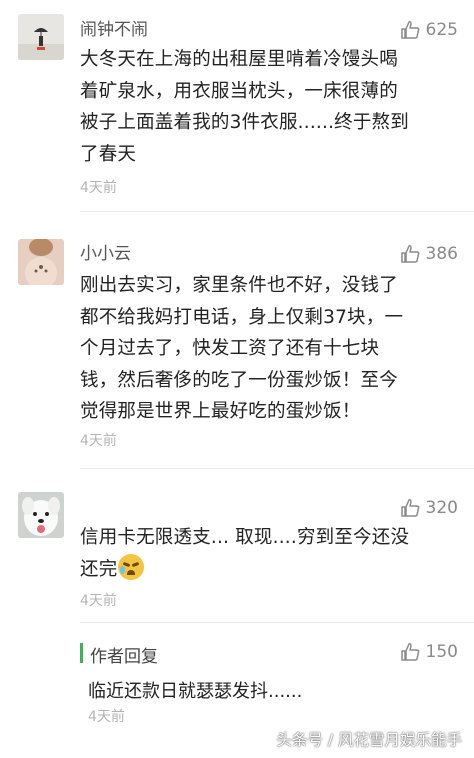 The height and width of the screenshot is (758, 474). Describe the element at coordinates (108, 154) in the screenshot. I see `comment-line: 了春天` at that location.